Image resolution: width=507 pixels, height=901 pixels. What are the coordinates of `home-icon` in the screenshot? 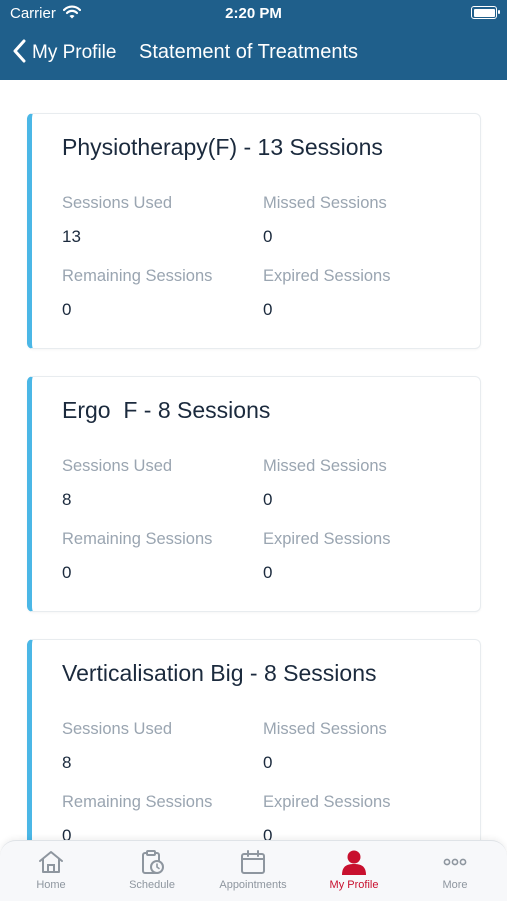 It's located at (51, 862).